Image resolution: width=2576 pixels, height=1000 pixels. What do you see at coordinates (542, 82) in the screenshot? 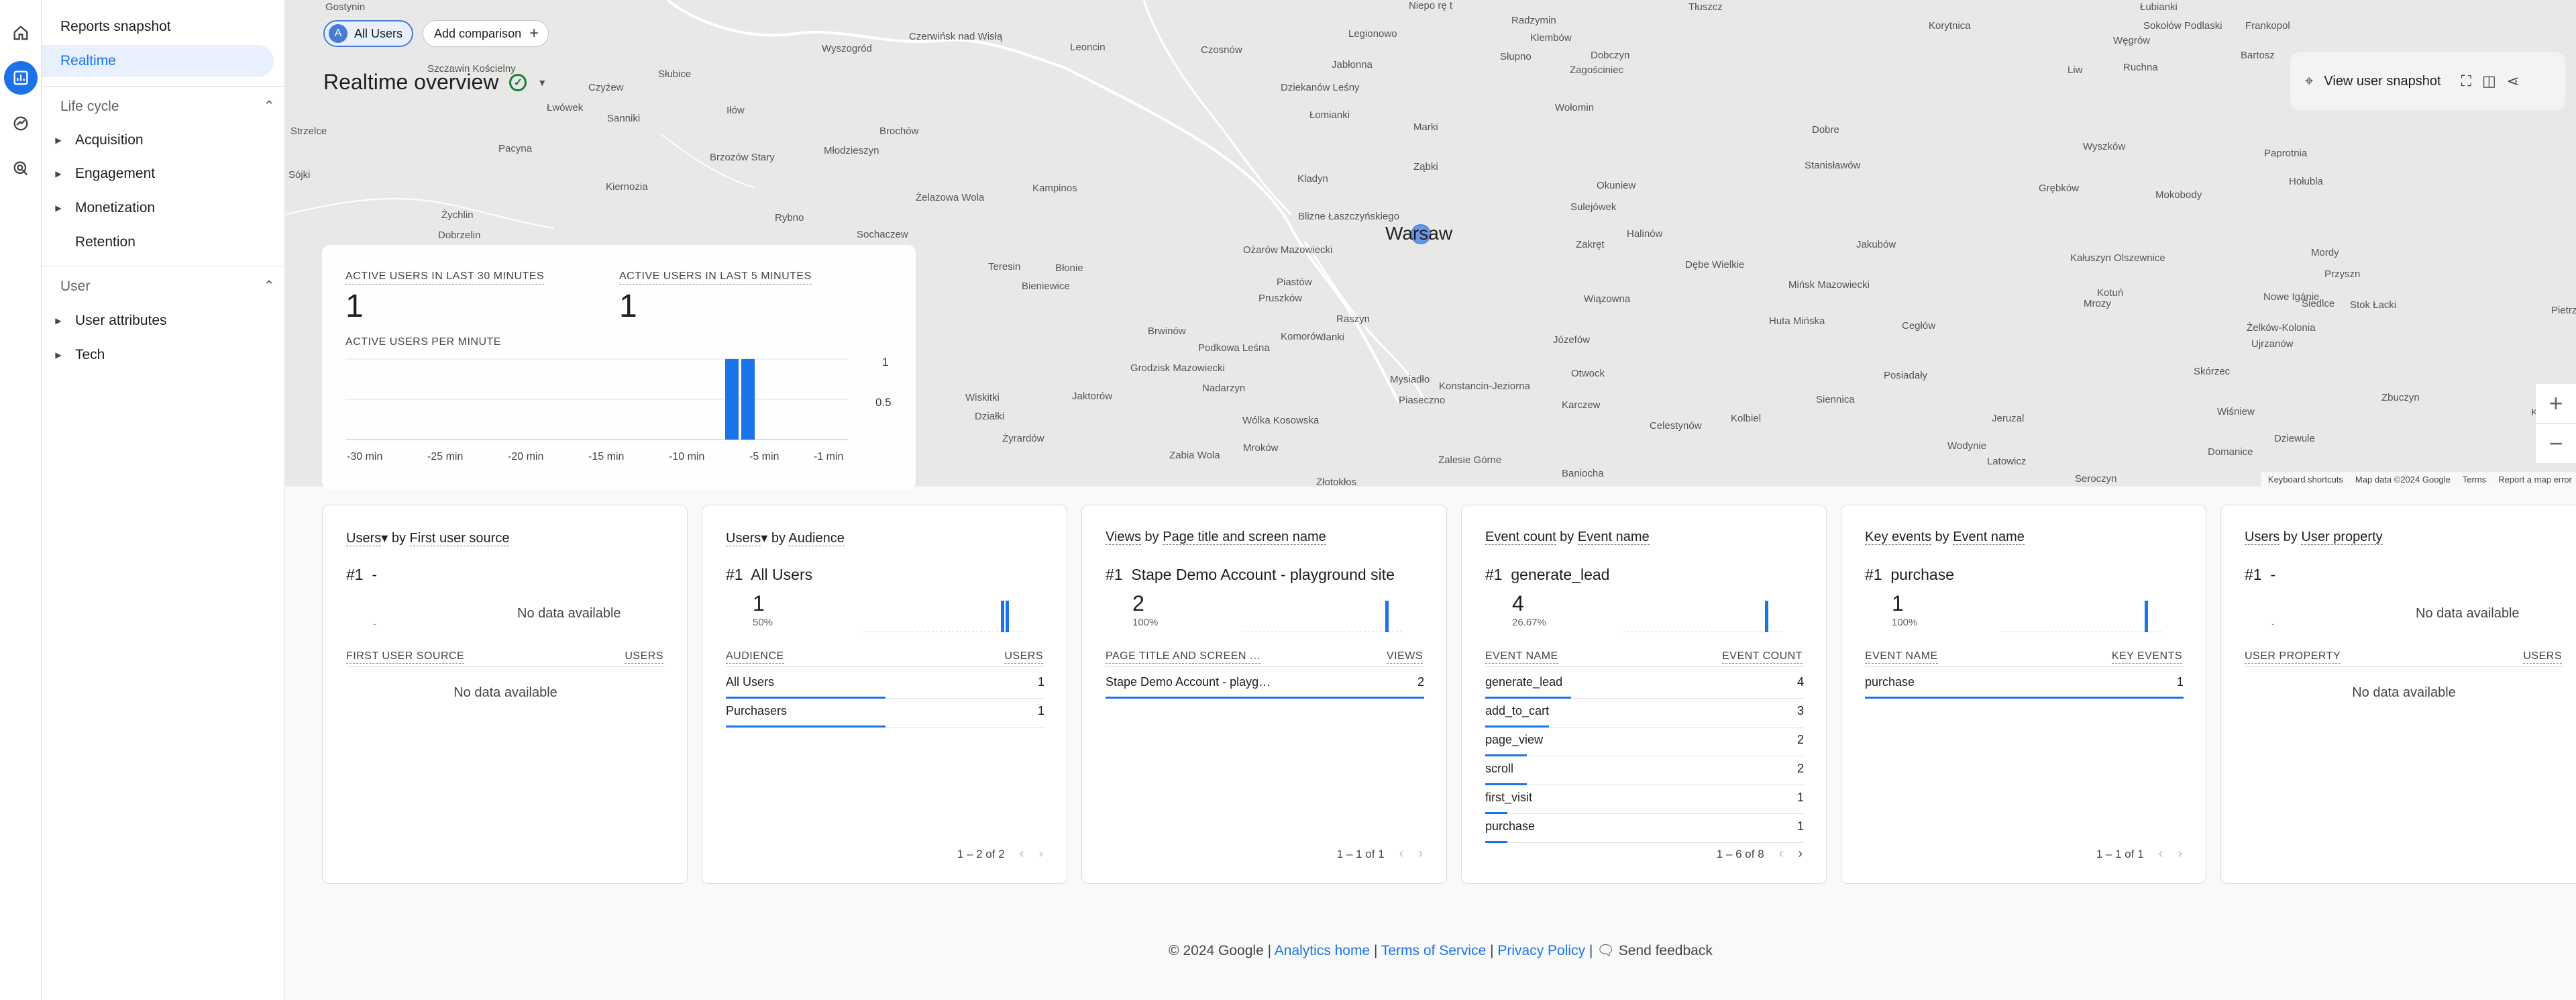
I see `title-dropdown-icon: ▼` at bounding box center [542, 82].